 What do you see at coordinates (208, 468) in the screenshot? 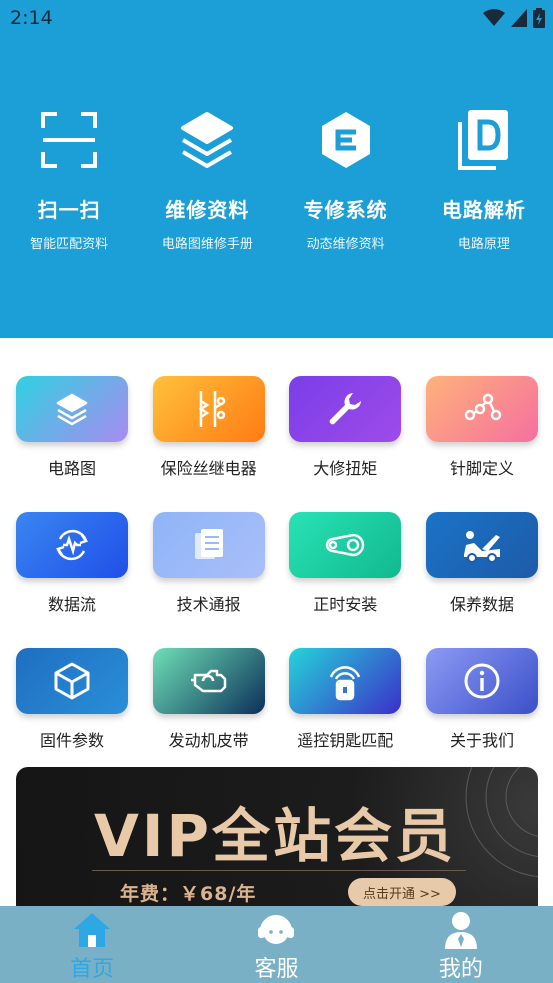
I see `tile-label: 保险丝继电器` at bounding box center [208, 468].